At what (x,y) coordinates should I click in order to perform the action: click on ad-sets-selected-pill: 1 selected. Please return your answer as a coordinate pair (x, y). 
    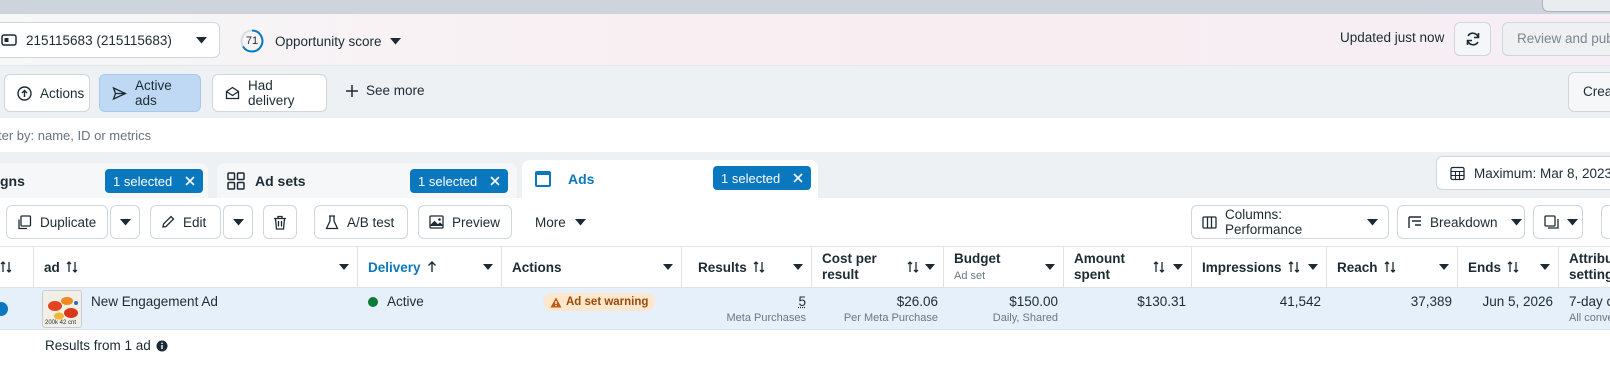
    Looking at the image, I should click on (459, 181).